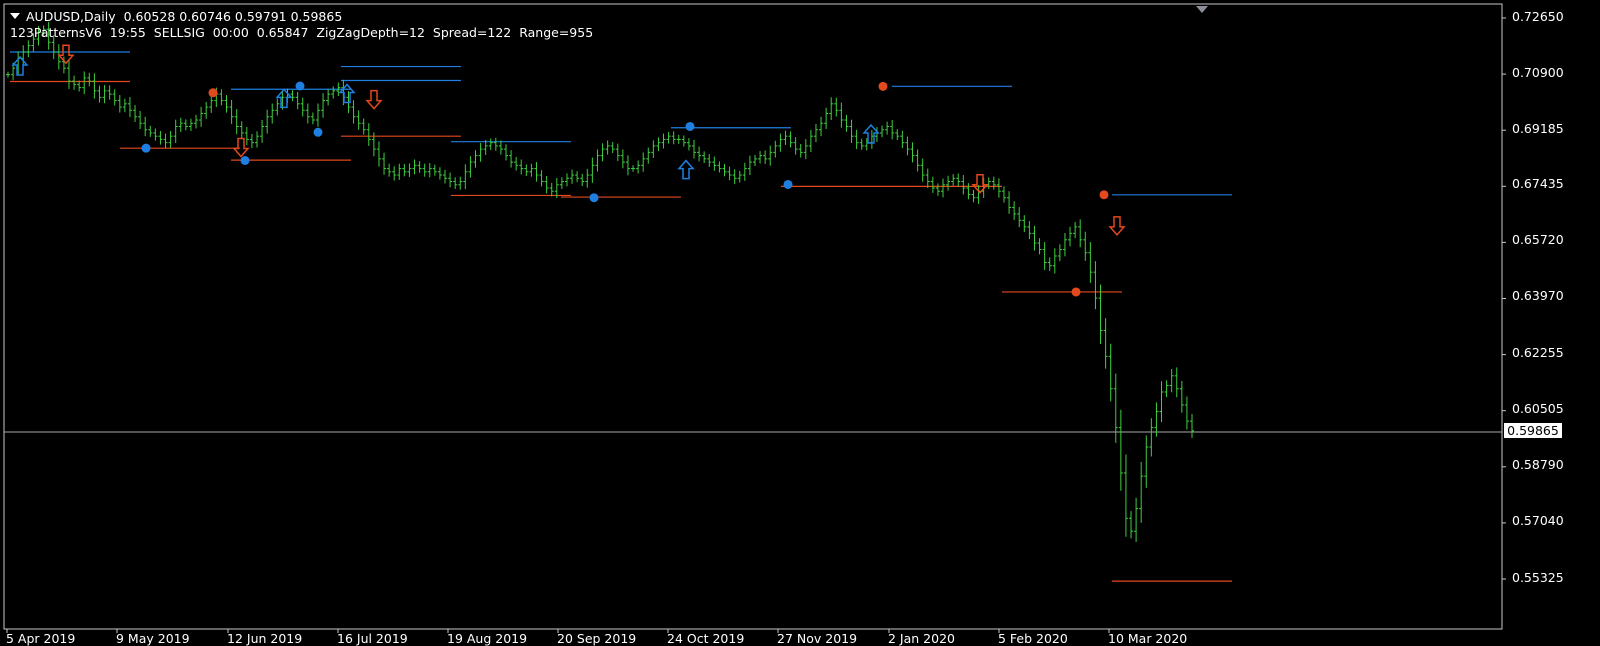 This screenshot has height=646, width=1600. I want to click on y-tick-label: 0.57040, so click(1538, 520).